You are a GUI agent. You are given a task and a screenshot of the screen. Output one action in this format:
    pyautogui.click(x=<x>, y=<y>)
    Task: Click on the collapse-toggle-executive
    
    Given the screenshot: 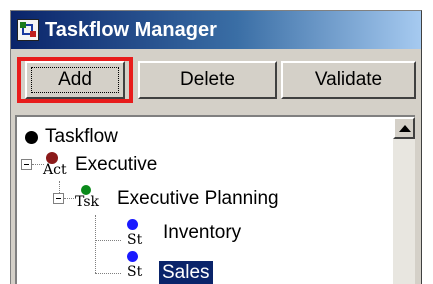 What is the action you would take?
    pyautogui.click(x=26, y=164)
    